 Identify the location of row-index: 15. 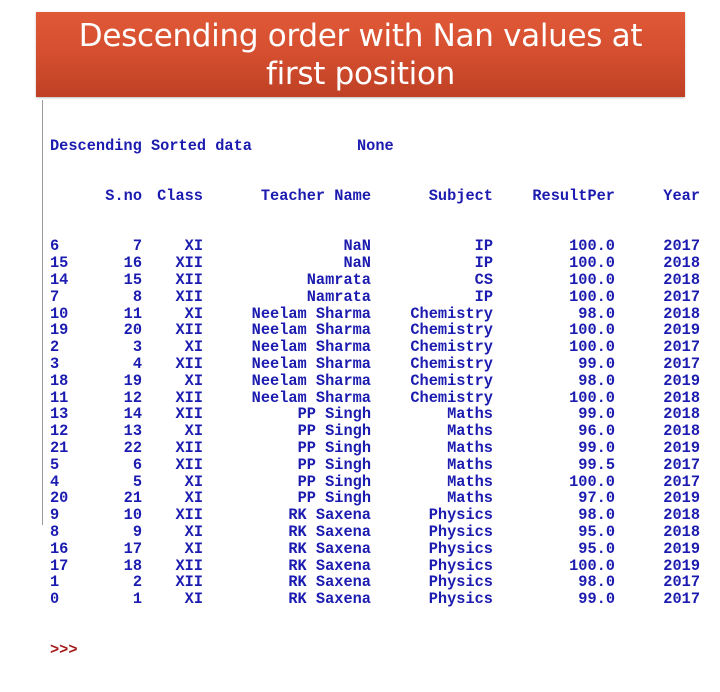
(59, 263).